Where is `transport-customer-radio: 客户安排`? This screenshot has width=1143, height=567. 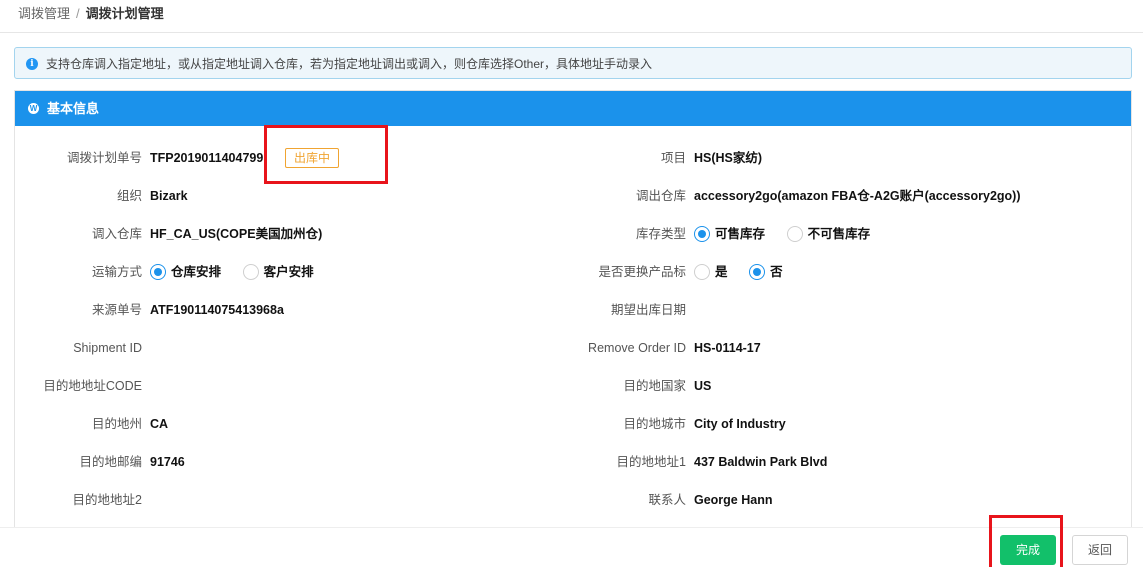 transport-customer-radio: 客户安排 is located at coordinates (278, 272).